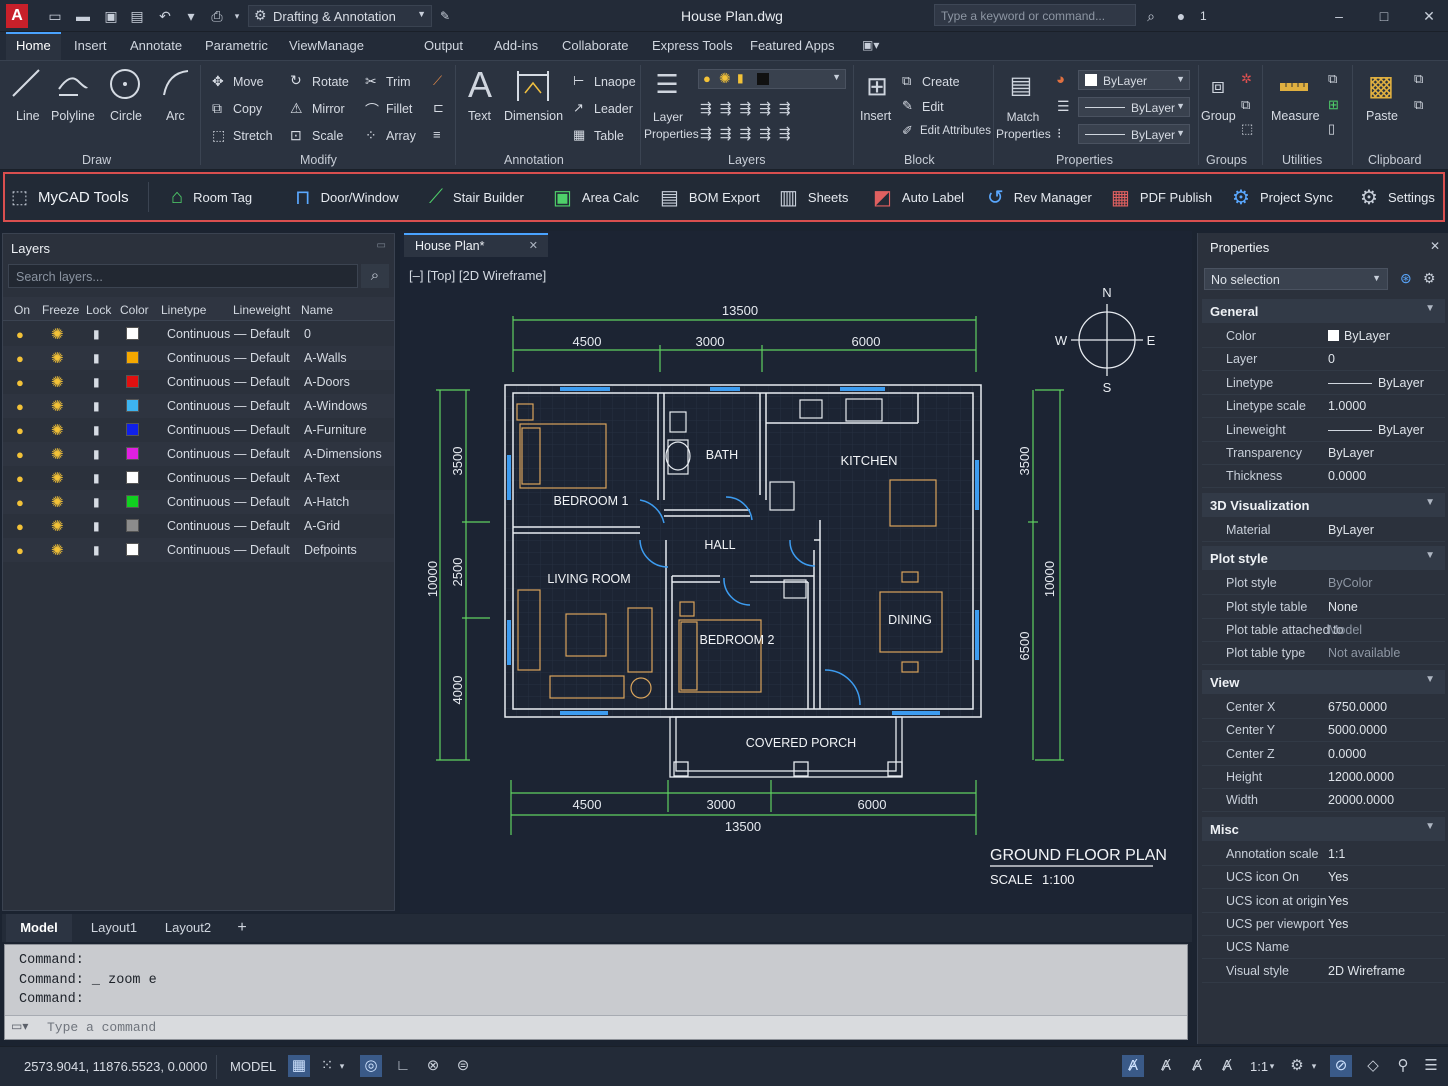 This screenshot has width=1448, height=1086. I want to click on paste-icon: ▩, so click(1381, 86).